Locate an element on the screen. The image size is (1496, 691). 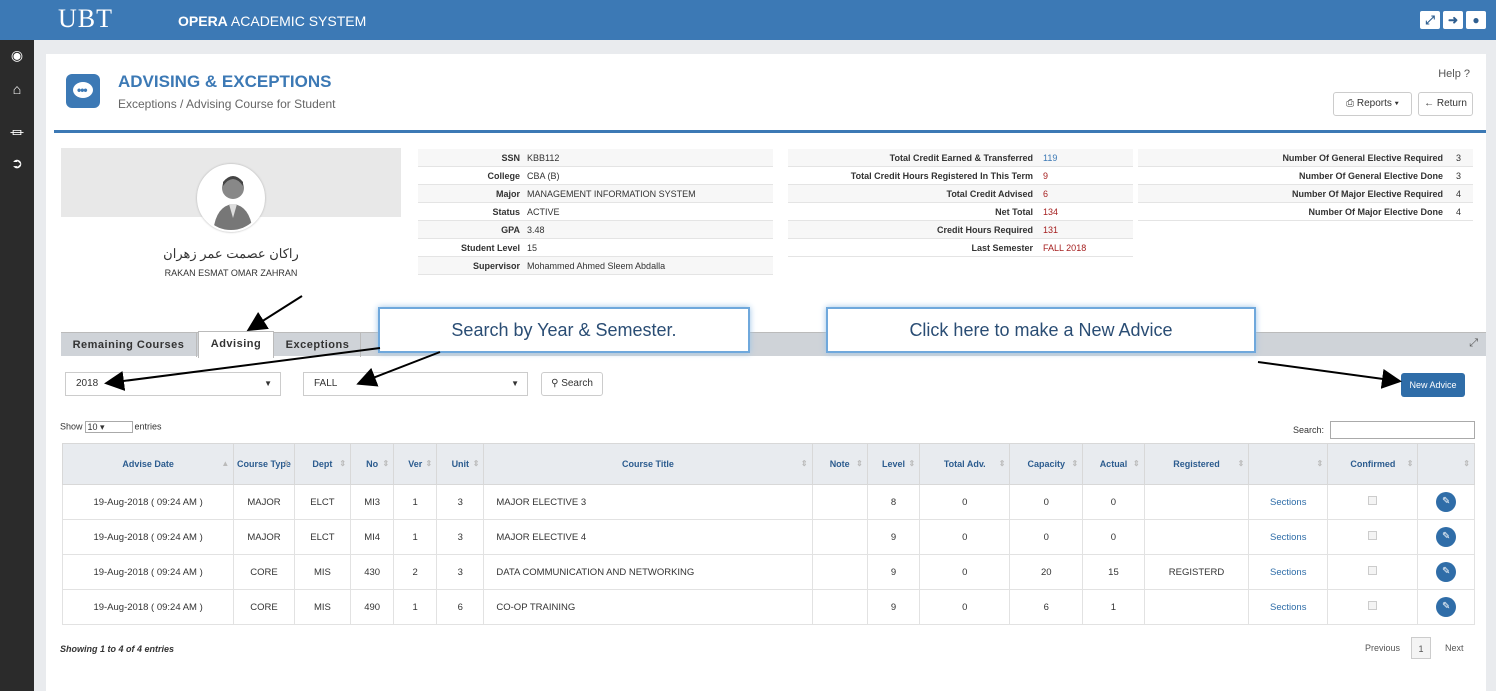
col-registered: Registered ⇕ is located at coordinates (1196, 464).